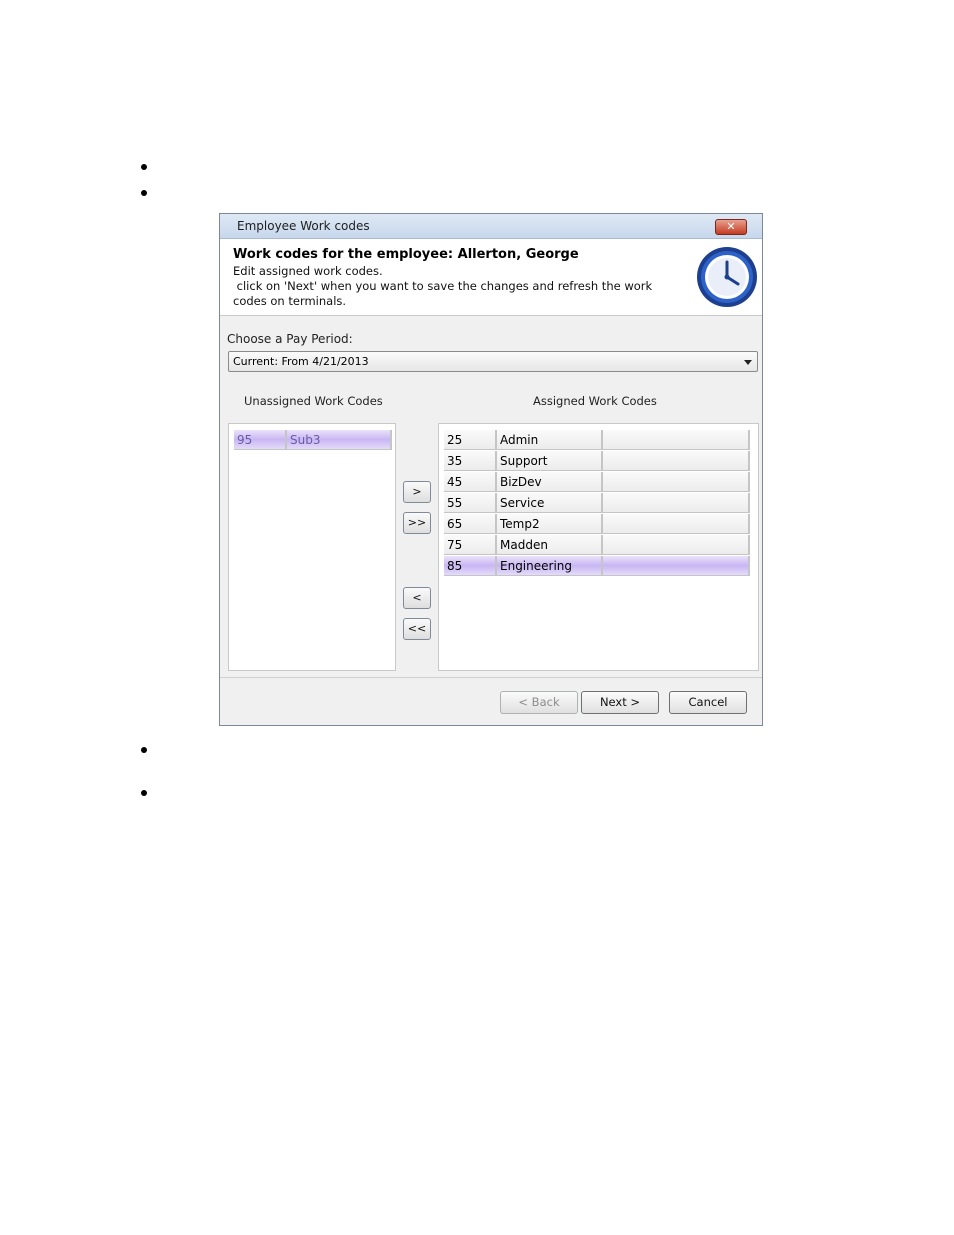 The image size is (954, 1235). What do you see at coordinates (539, 702) in the screenshot?
I see `back-button: < Back` at bounding box center [539, 702].